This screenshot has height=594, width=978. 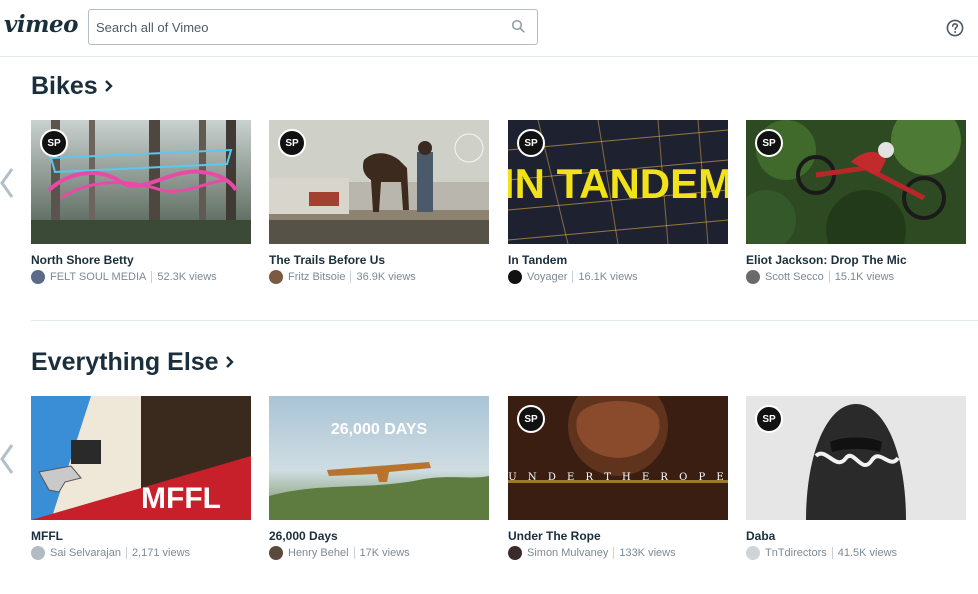 What do you see at coordinates (85, 553) in the screenshot?
I see `video-author: Sai Selvarajan` at bounding box center [85, 553].